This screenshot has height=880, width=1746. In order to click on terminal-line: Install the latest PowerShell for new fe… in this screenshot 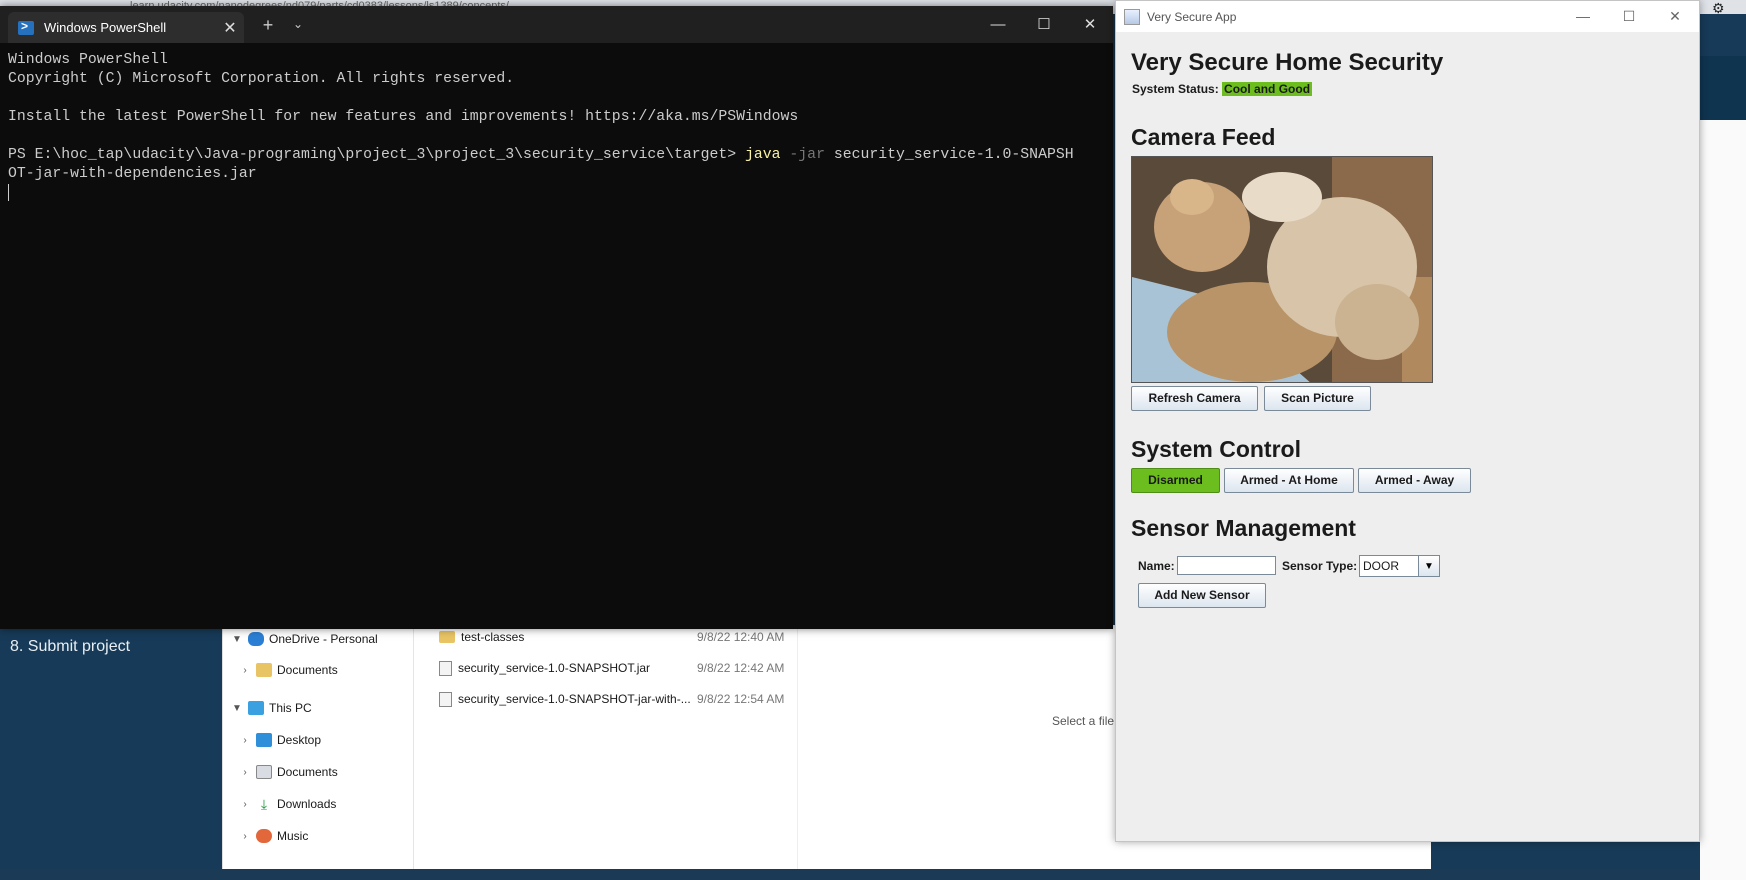, I will do `click(403, 117)`.